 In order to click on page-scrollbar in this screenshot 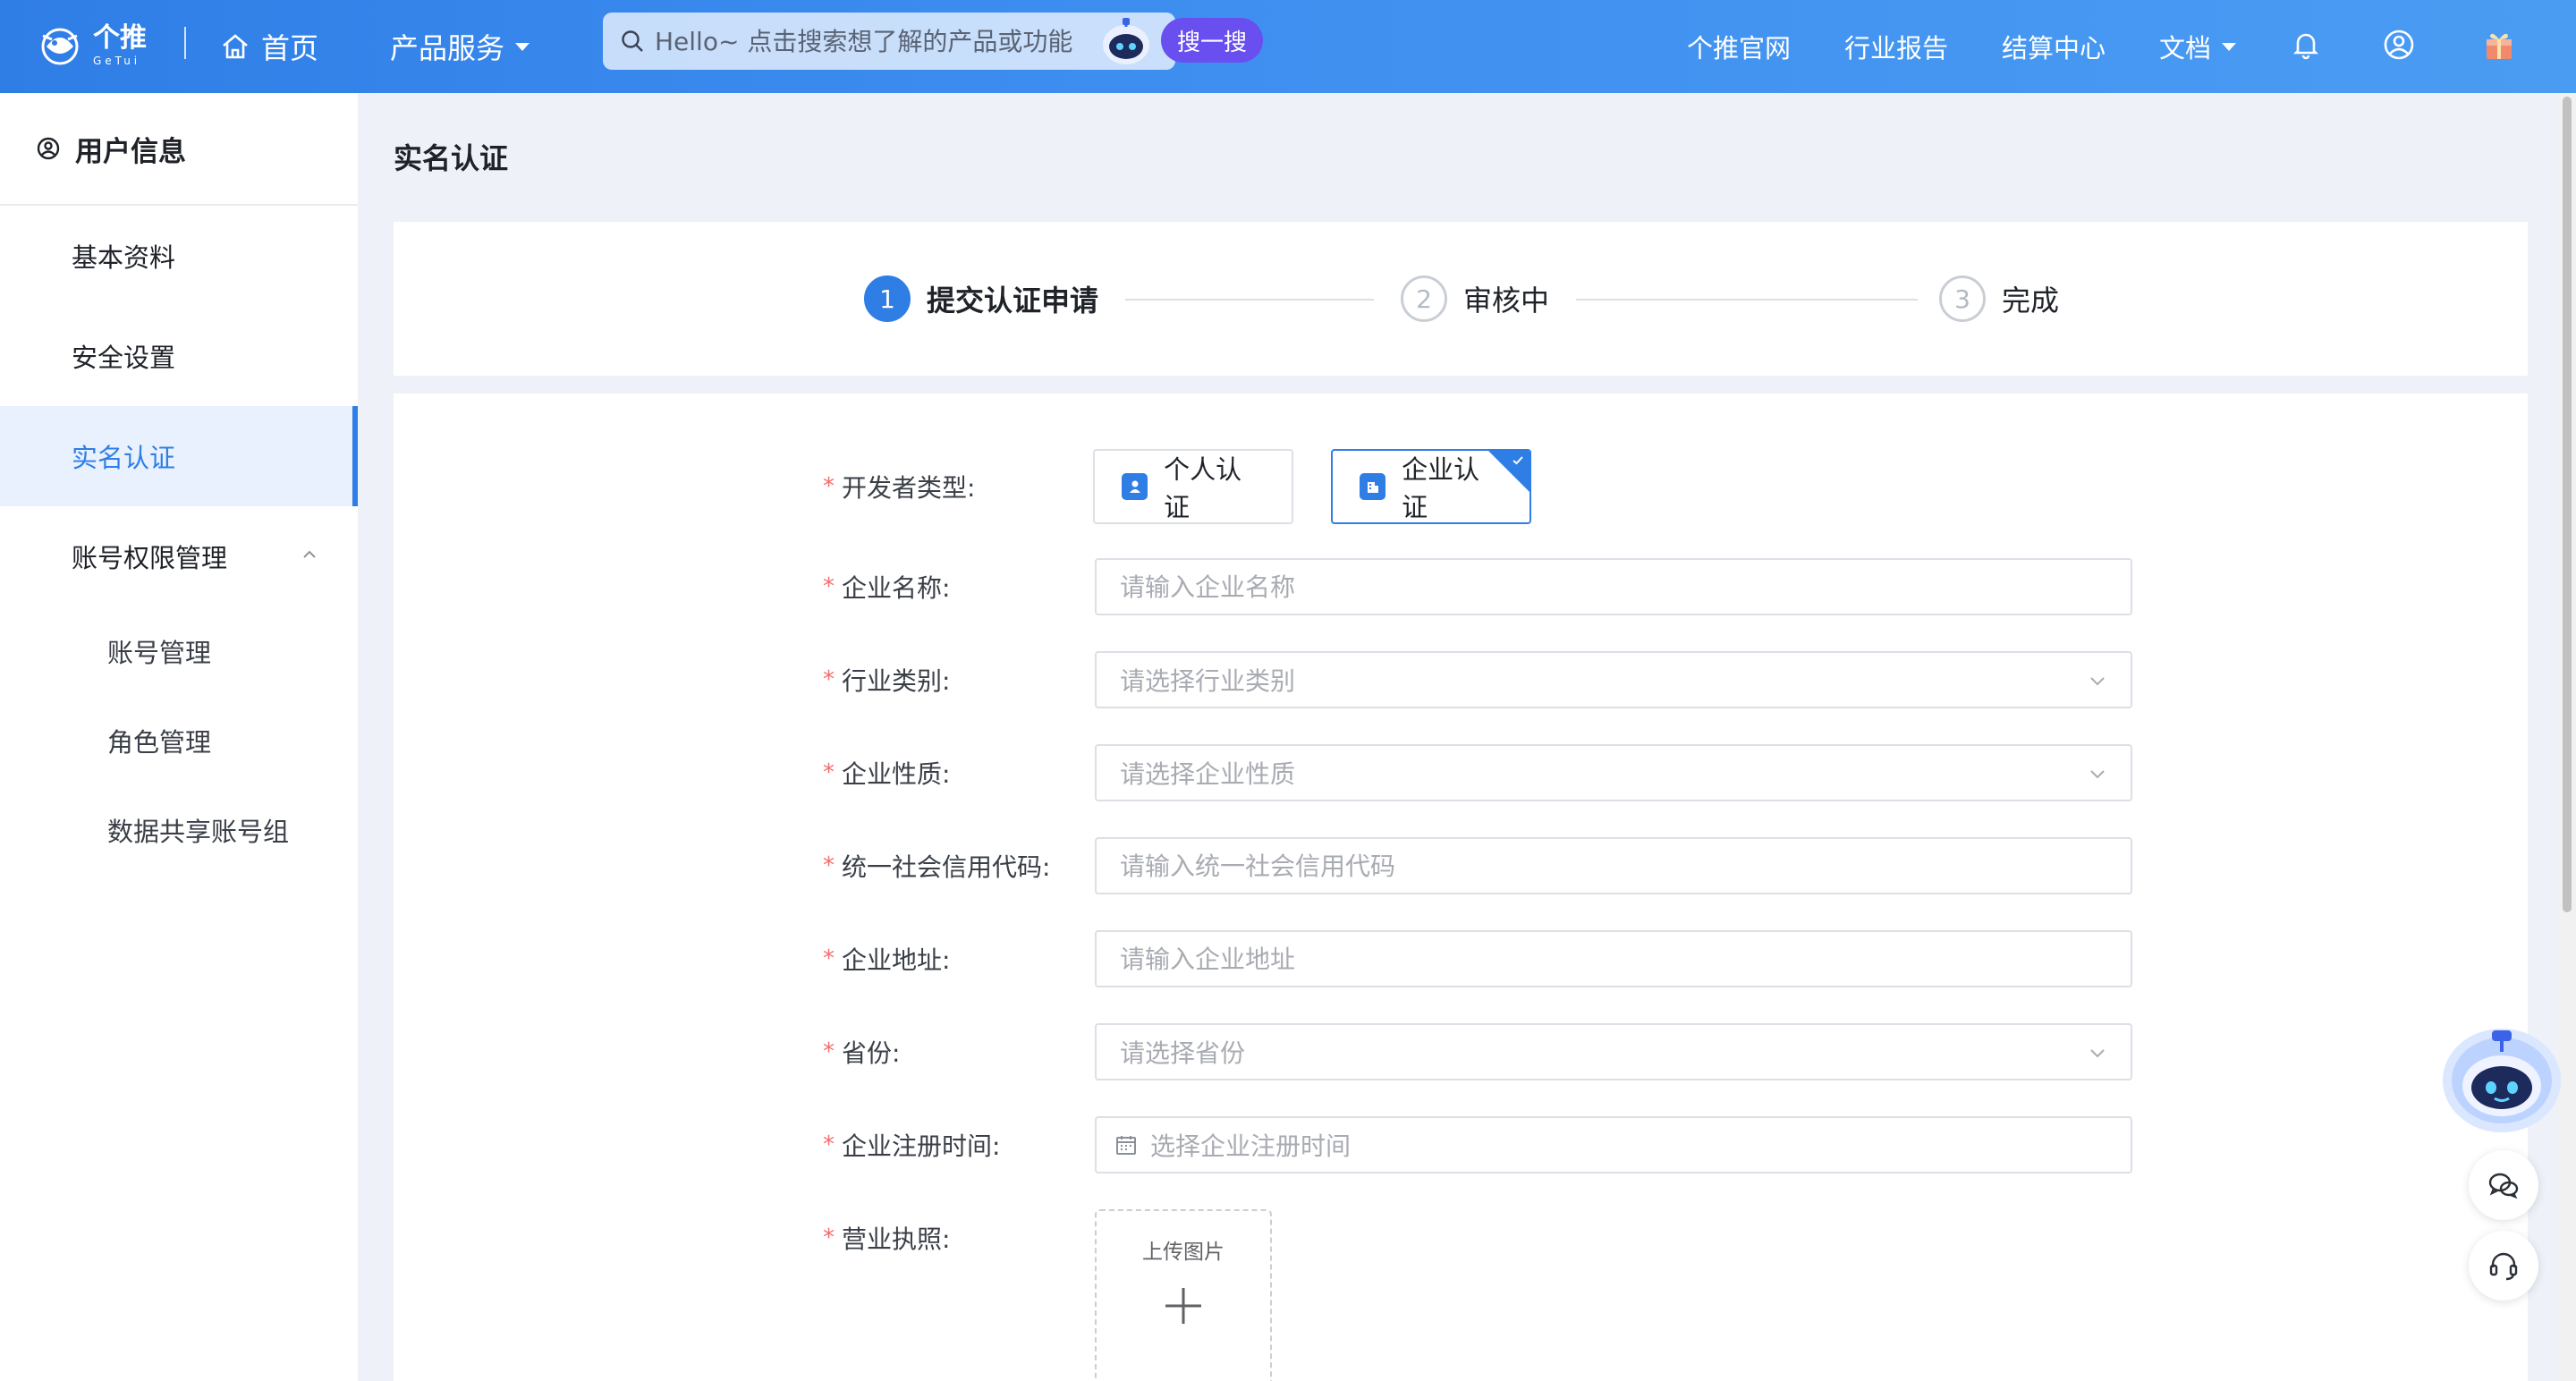, I will do `click(2567, 737)`.